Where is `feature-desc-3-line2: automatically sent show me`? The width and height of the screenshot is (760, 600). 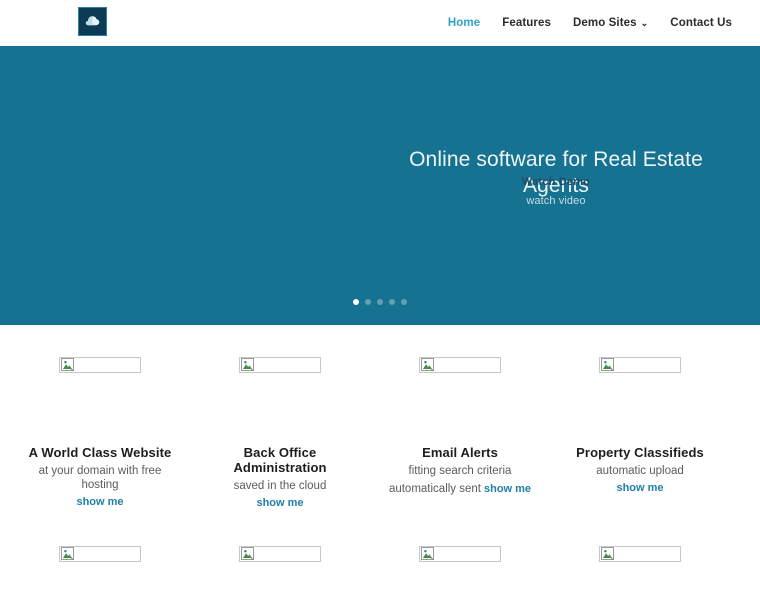
feature-desc-3-line2: automatically sent show me is located at coordinates (460, 489).